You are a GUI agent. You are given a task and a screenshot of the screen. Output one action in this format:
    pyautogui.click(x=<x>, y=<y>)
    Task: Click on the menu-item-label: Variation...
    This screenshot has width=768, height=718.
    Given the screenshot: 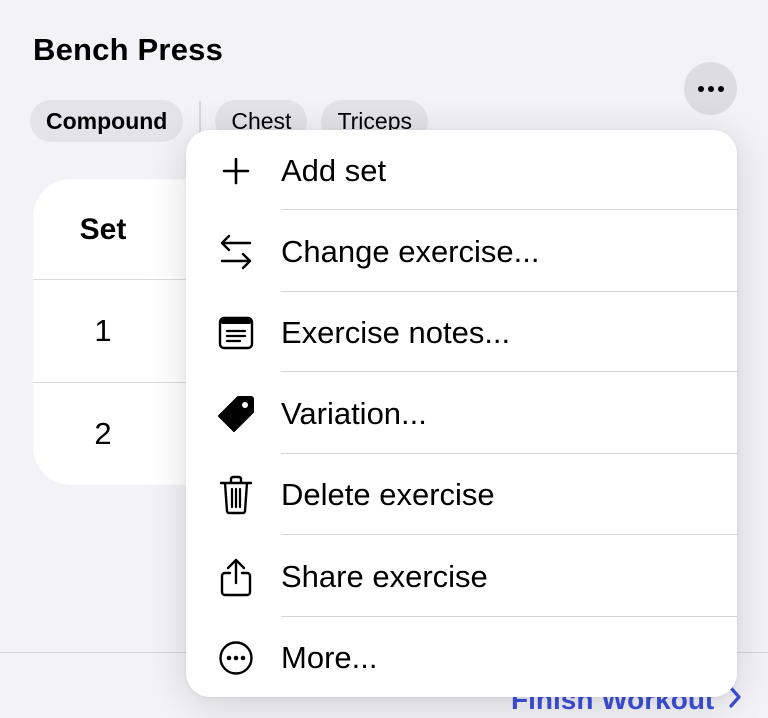 What is the action you would take?
    pyautogui.click(x=354, y=413)
    